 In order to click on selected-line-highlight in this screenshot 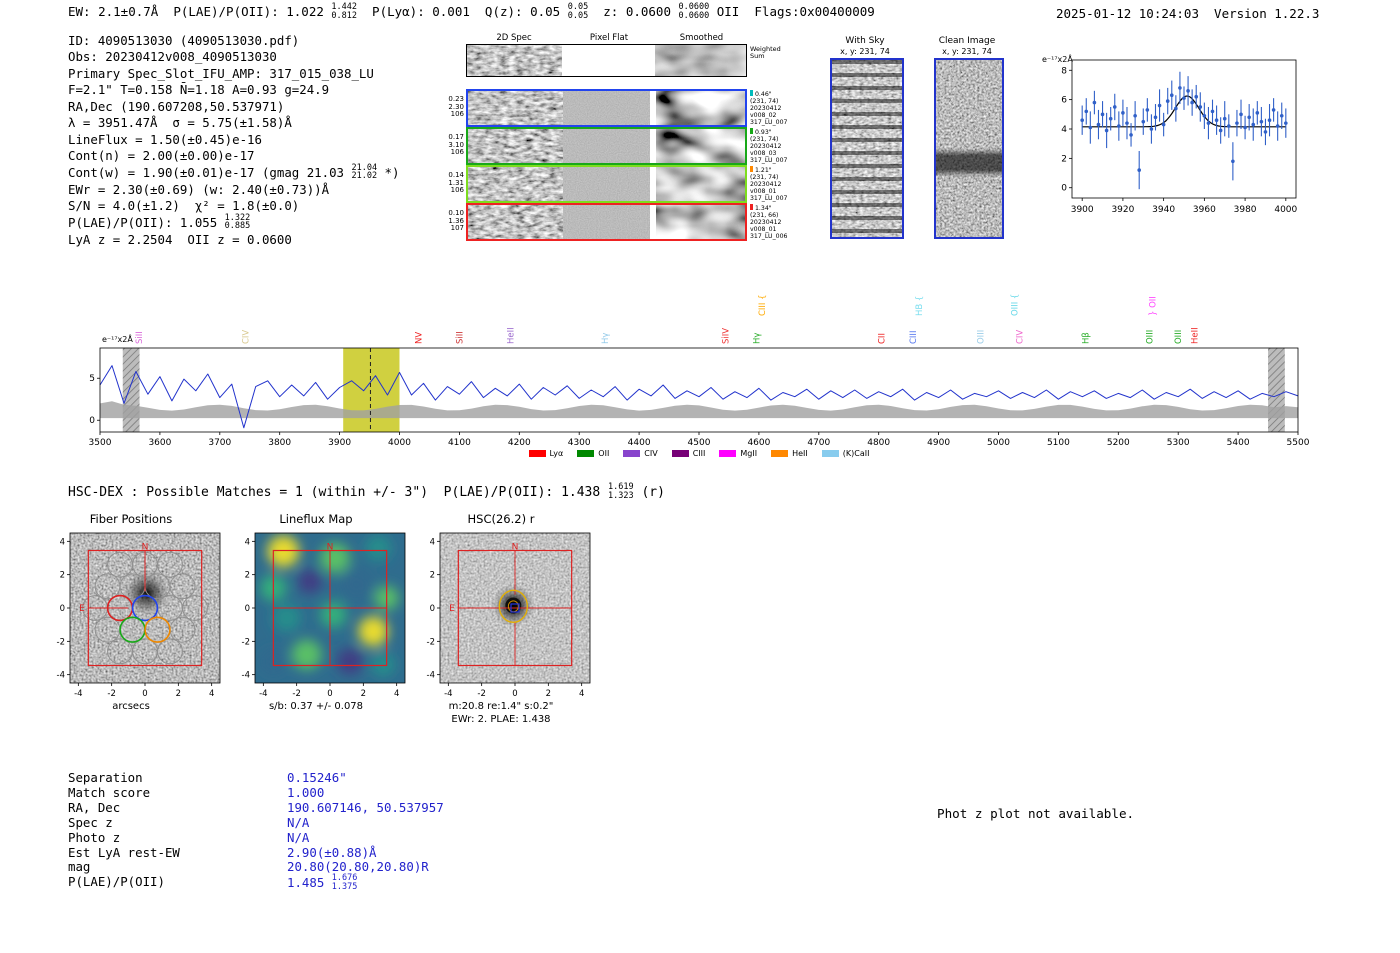, I will do `click(371, 390)`.